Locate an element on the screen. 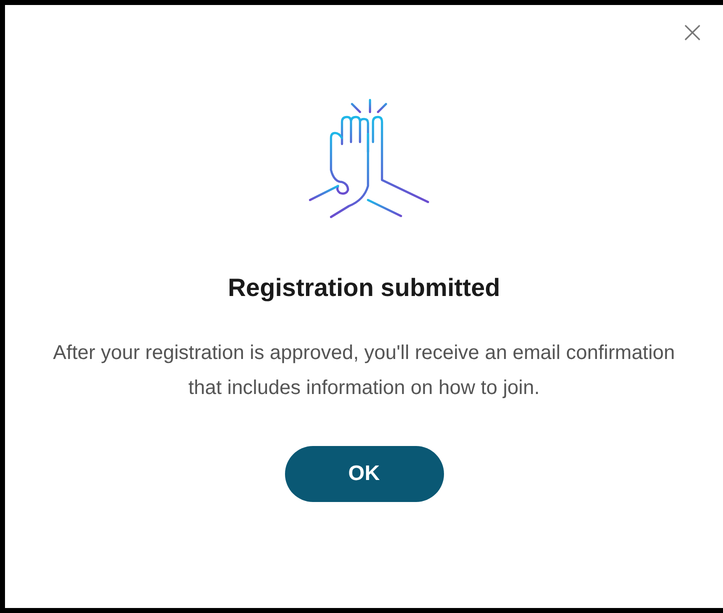 The width and height of the screenshot is (723, 613). ok-button: OK is located at coordinates (364, 474).